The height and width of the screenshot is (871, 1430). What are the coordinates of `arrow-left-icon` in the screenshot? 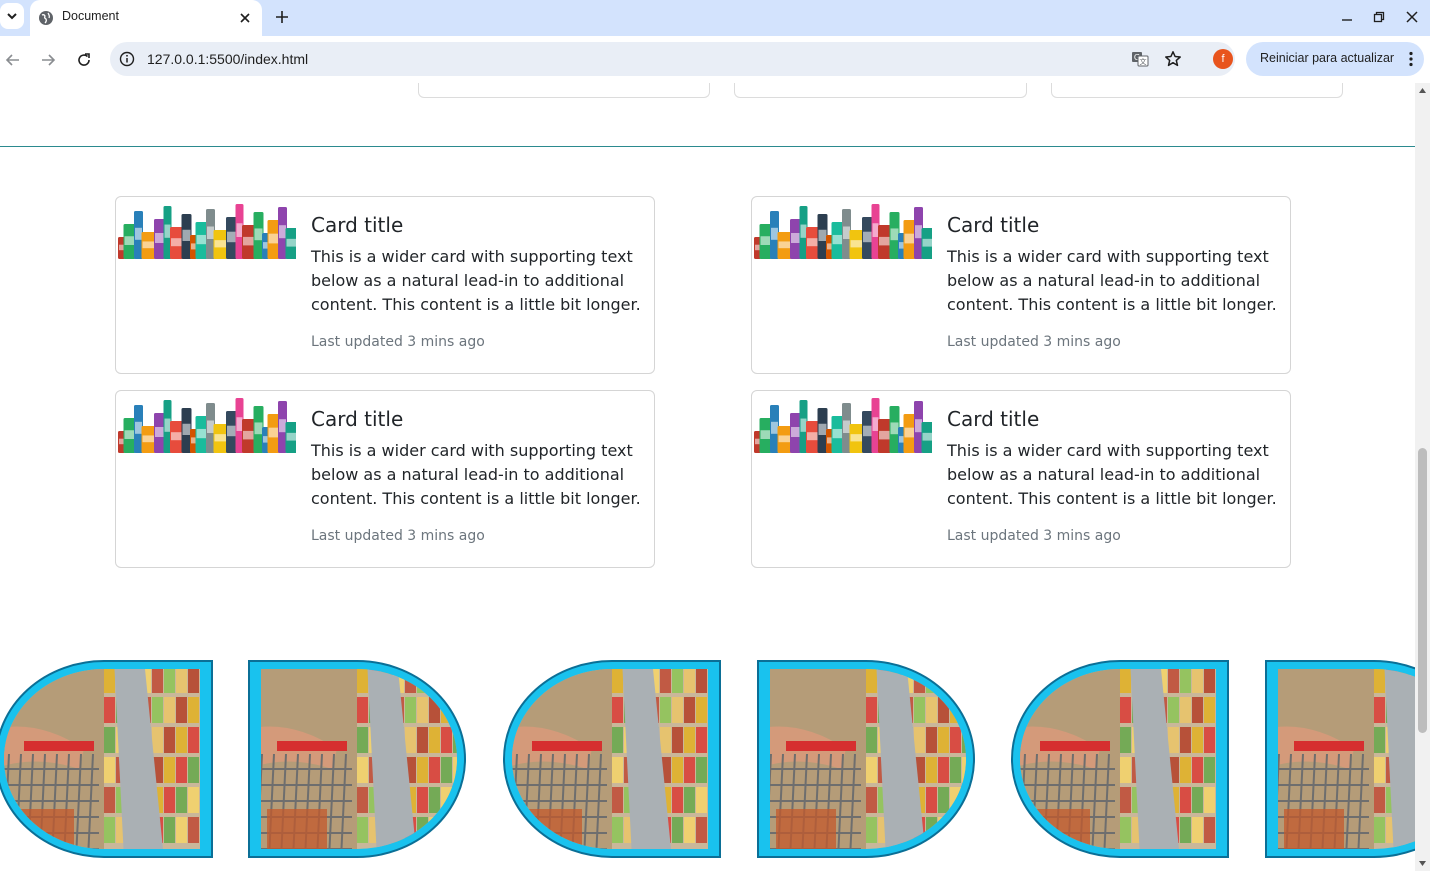 It's located at (12, 60).